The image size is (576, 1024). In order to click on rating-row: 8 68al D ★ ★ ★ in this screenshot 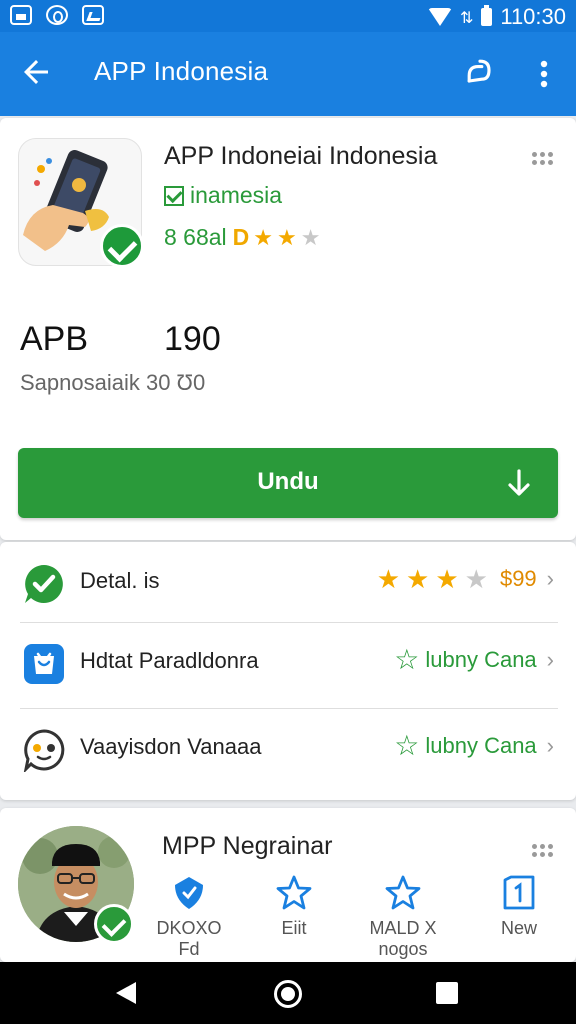, I will do `click(242, 237)`.